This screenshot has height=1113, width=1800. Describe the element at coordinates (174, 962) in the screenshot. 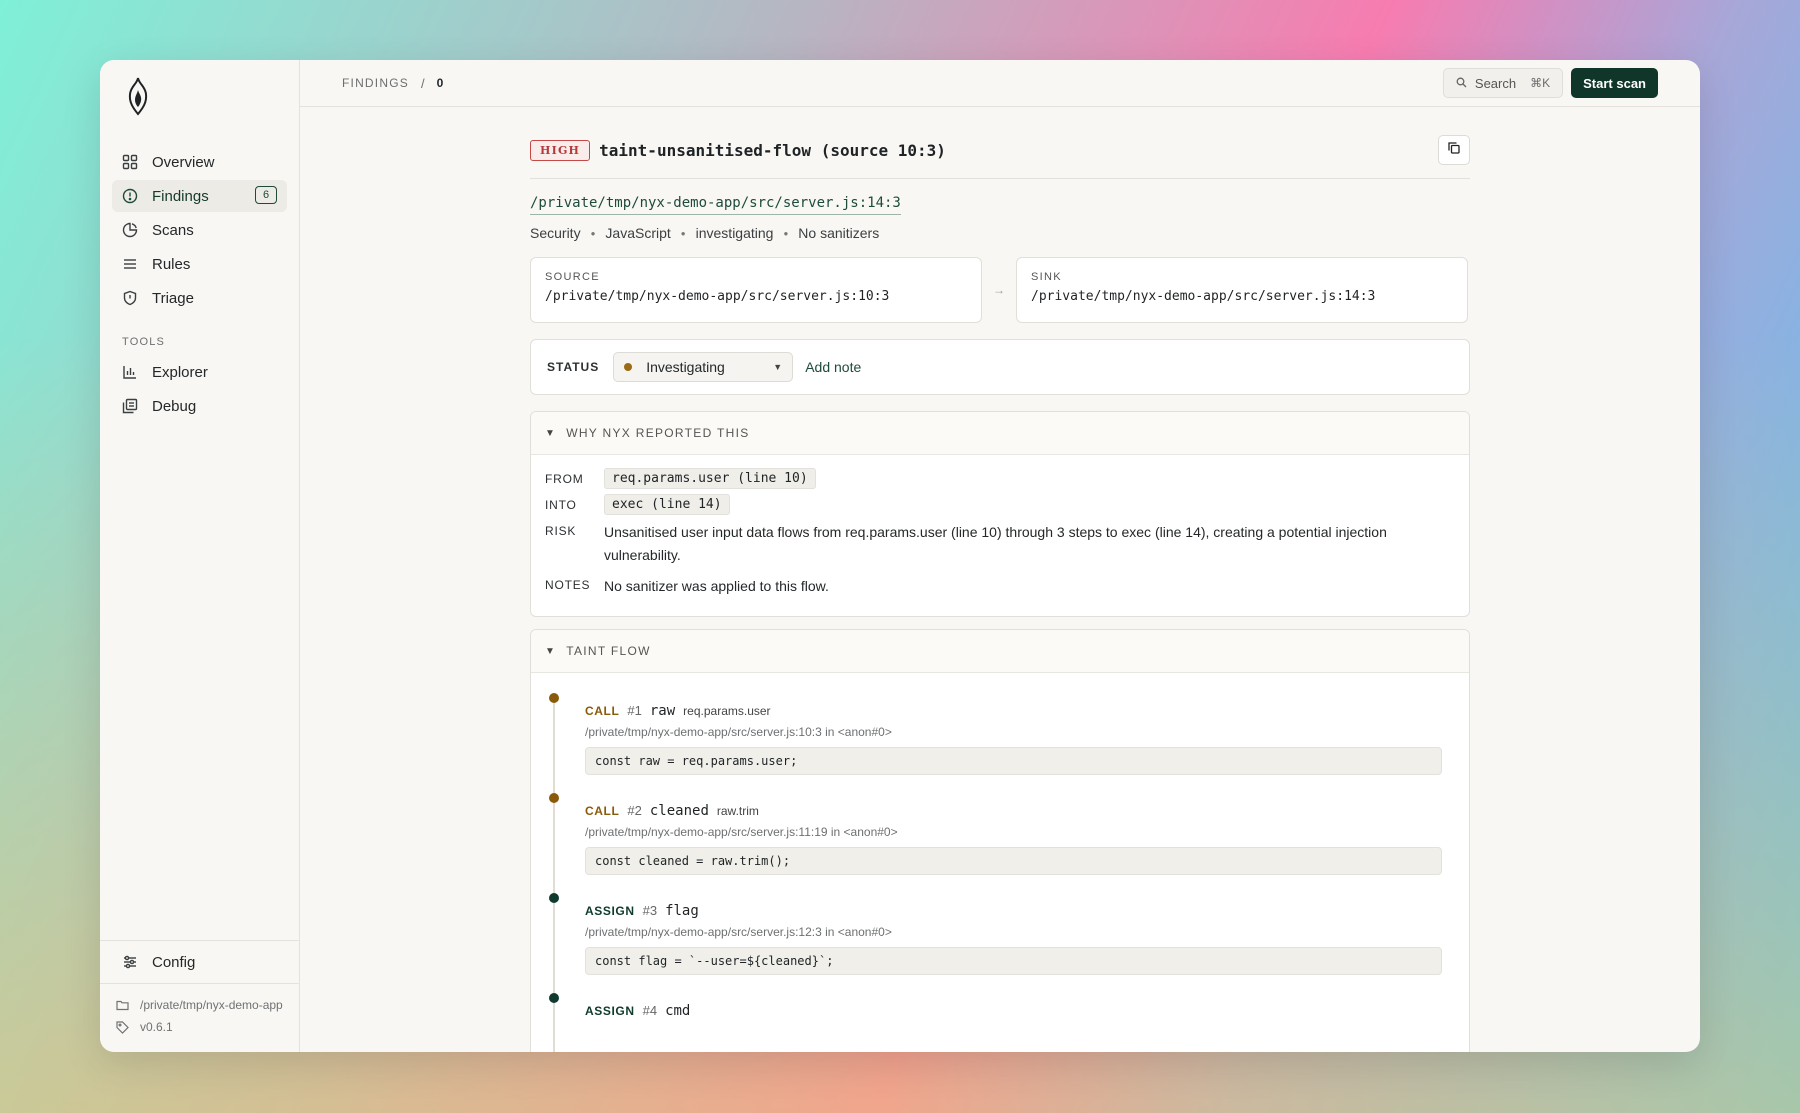

I see `config-label: Config` at that location.